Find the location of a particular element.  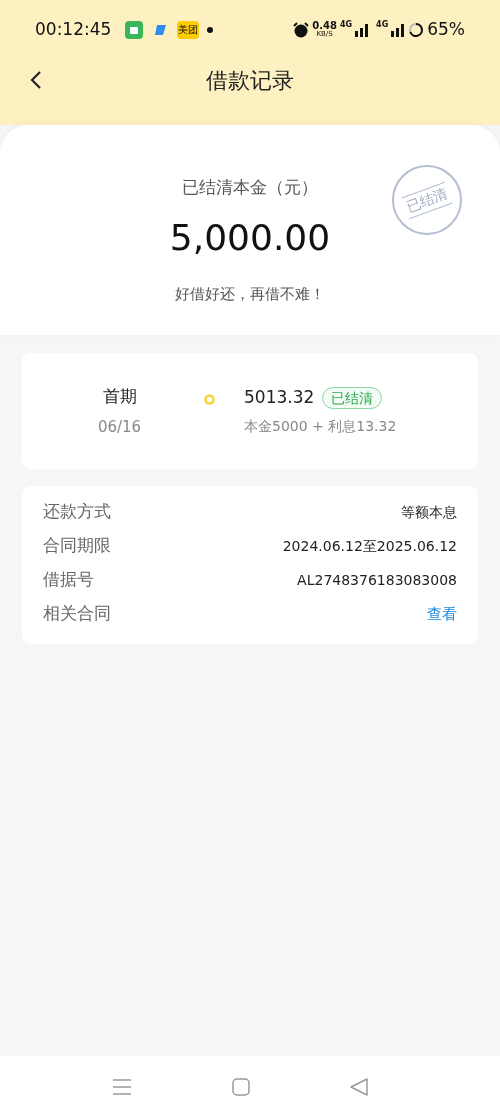

detail-label: 还款方式 is located at coordinates (77, 512).